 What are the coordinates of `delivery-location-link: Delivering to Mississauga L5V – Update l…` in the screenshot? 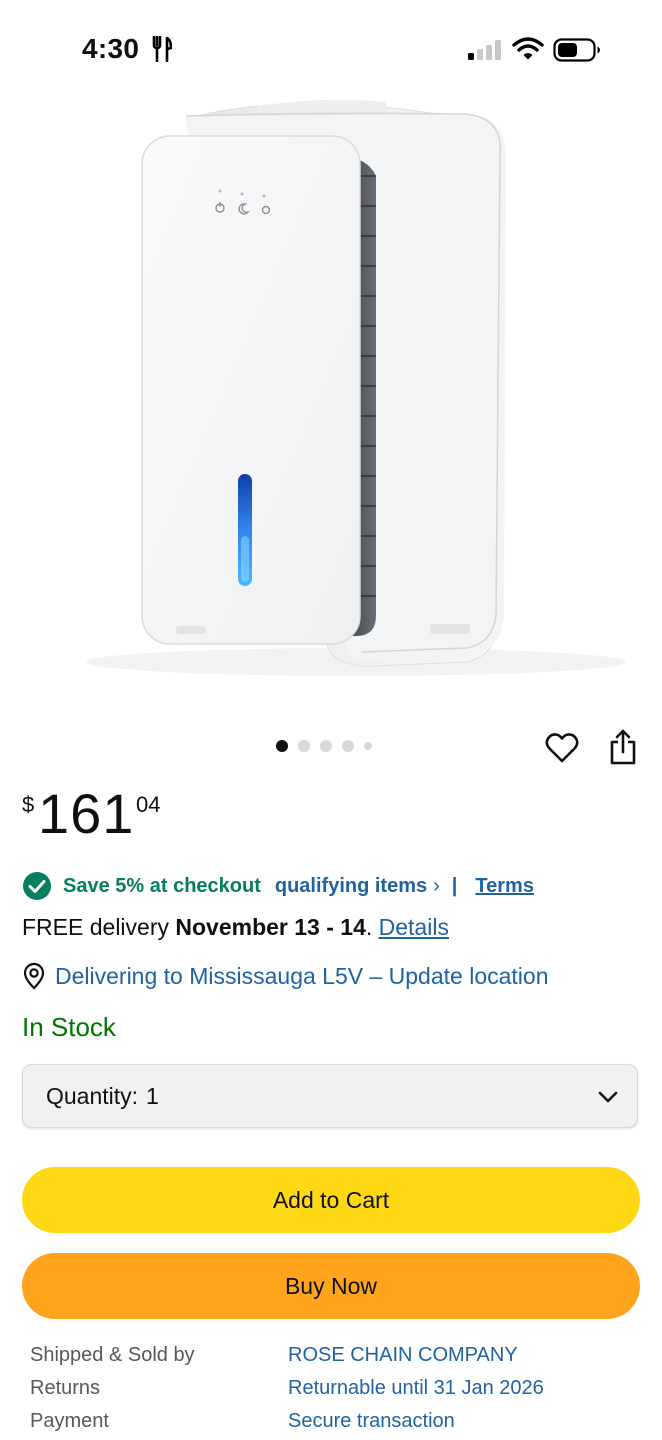 It's located at (285, 976).